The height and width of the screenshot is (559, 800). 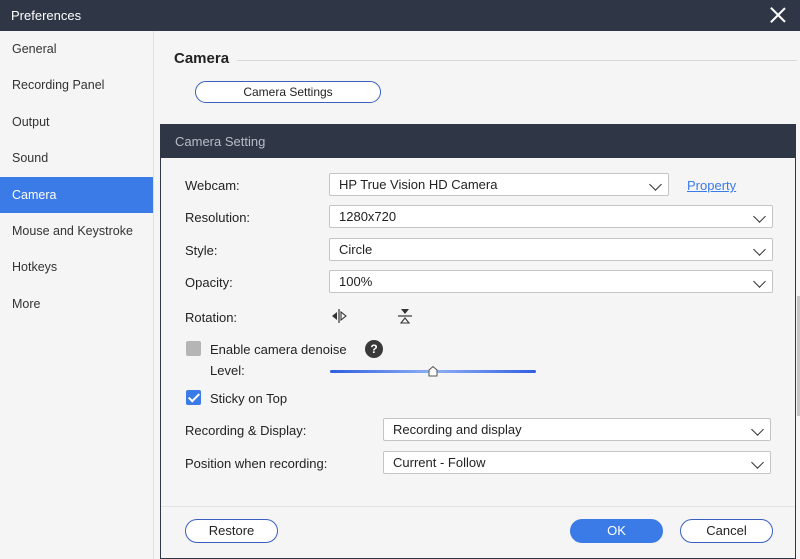 What do you see at coordinates (499, 184) in the screenshot?
I see `webcam-select: HP True Vision HD Camera` at bounding box center [499, 184].